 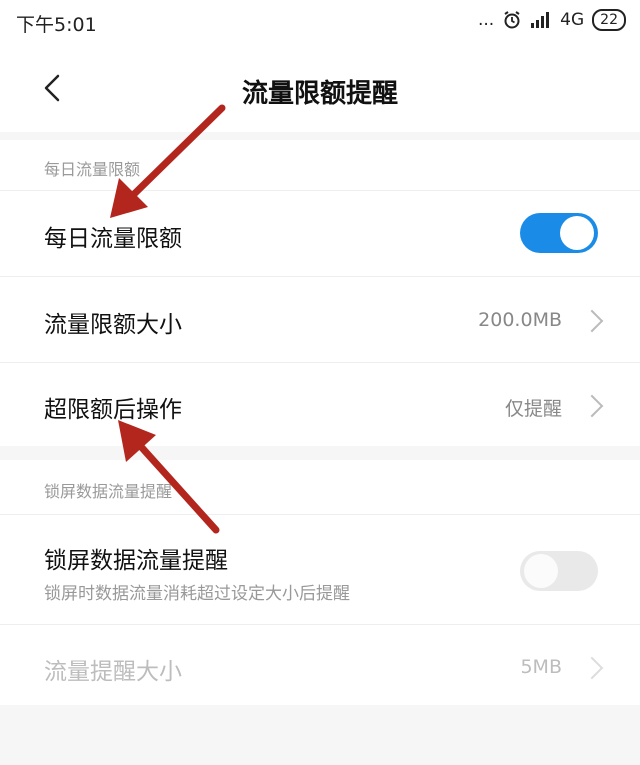 I want to click on page-header: 流量限额提醒, so click(x=320, y=89).